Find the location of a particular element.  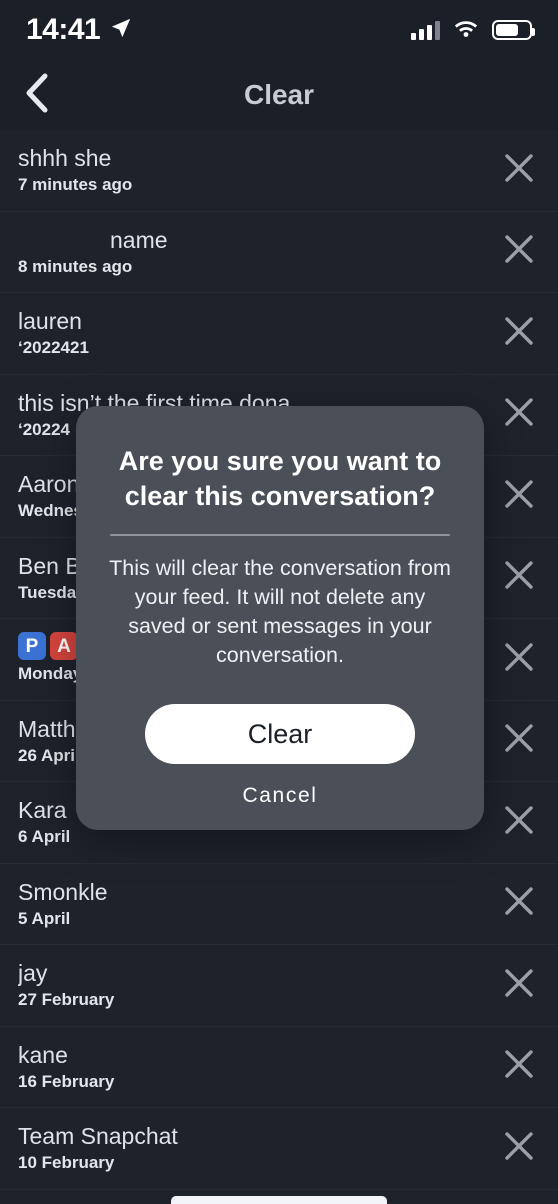

row-title: shhh she is located at coordinates (65, 158).